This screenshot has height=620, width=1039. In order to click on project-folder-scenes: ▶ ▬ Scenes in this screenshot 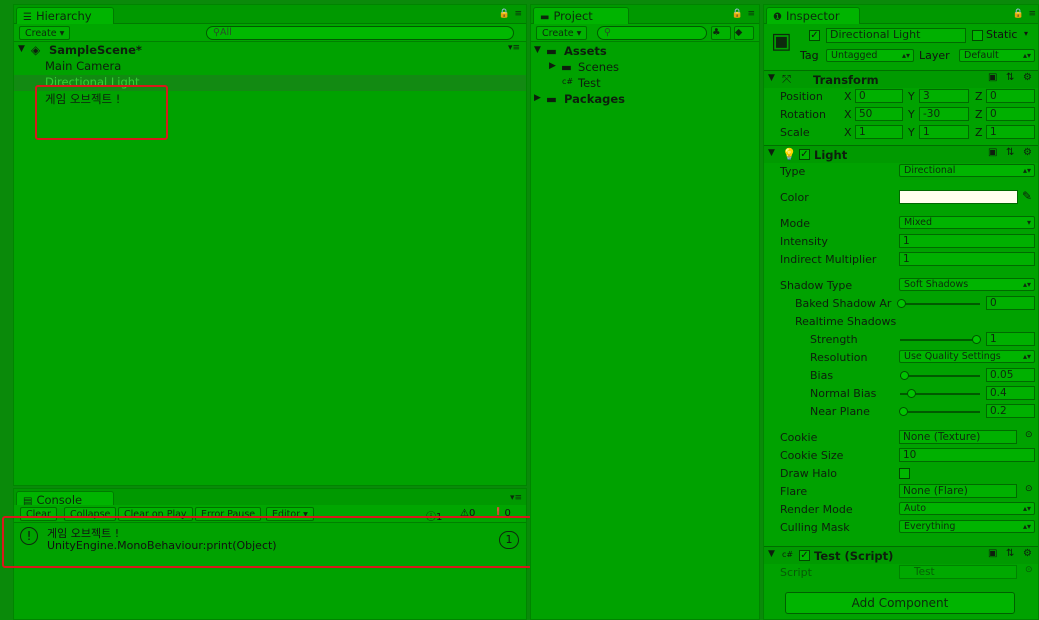, I will do `click(645, 68)`.